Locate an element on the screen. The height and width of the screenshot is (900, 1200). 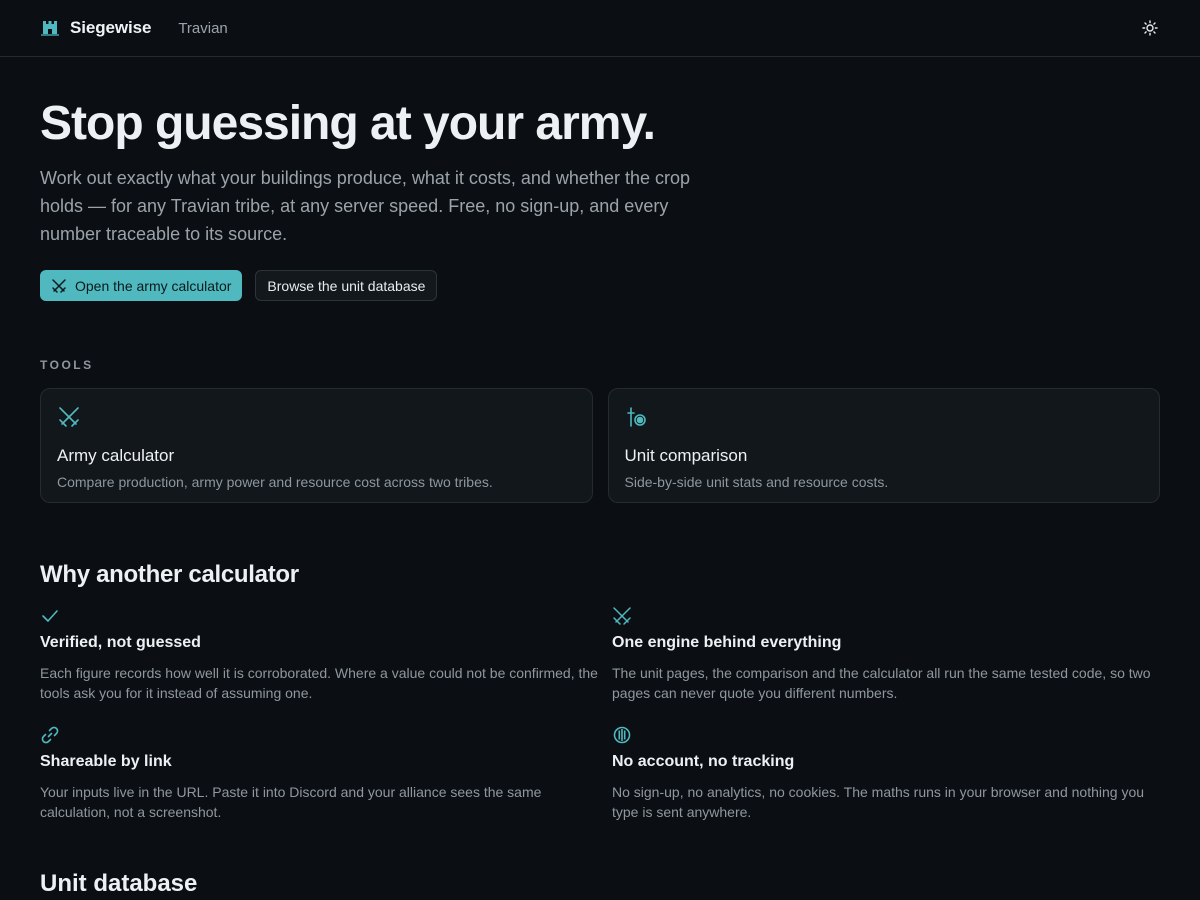
theme-toggle-button is located at coordinates (1150, 28).